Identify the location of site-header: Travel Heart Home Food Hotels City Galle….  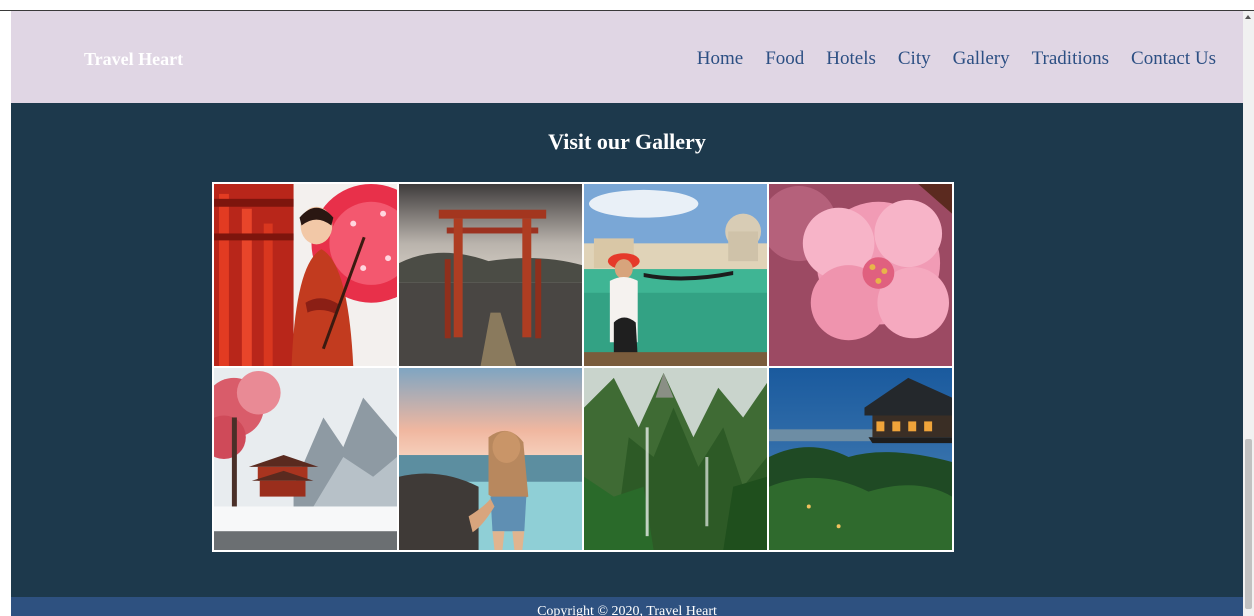
(627, 57).